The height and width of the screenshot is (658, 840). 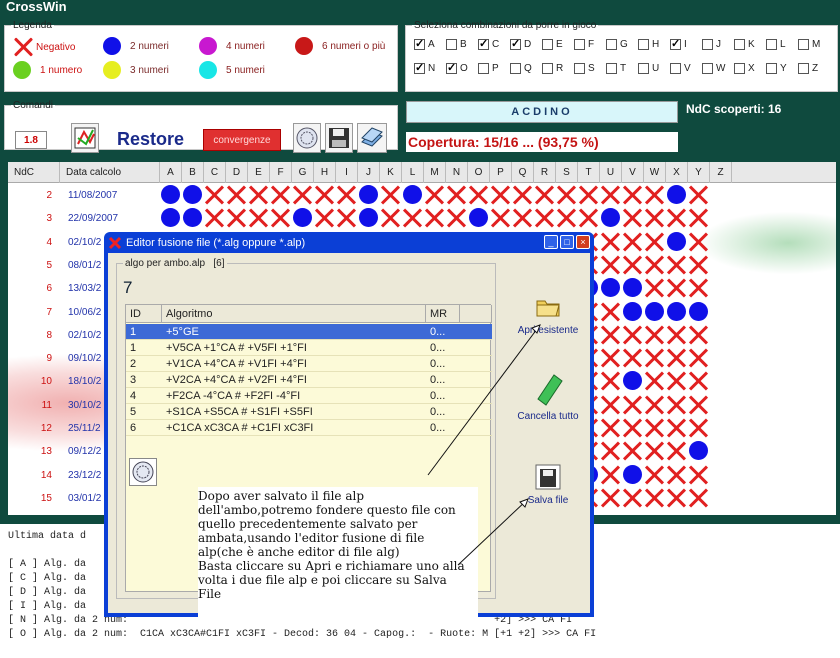 I want to click on combo-checkbox-f: F, so click(x=584, y=44).